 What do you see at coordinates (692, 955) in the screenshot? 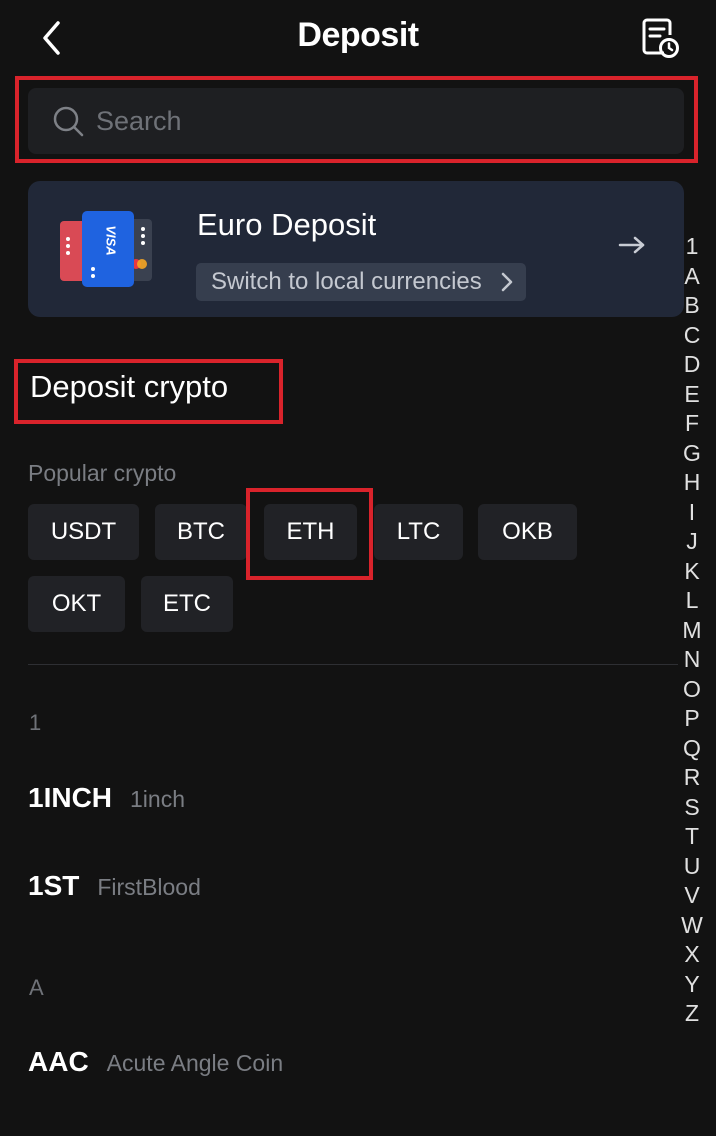
I see `alpha-index-letter: X` at bounding box center [692, 955].